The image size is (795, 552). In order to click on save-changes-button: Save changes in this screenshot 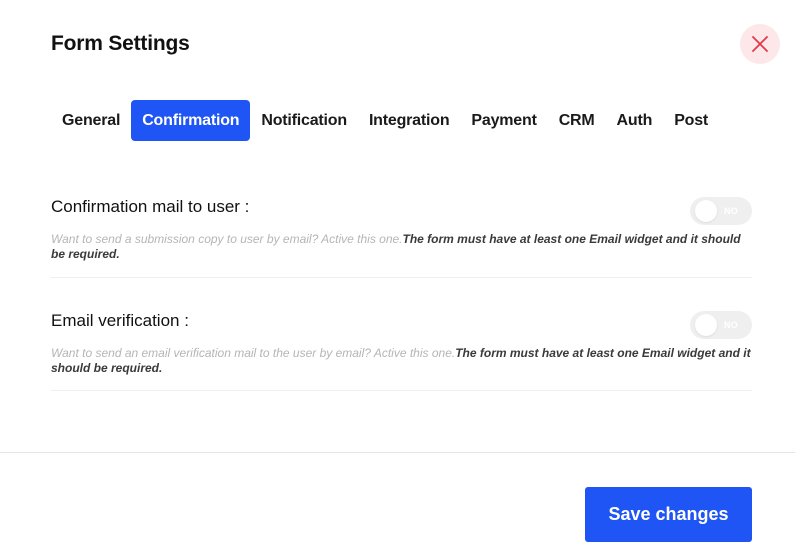, I will do `click(668, 514)`.